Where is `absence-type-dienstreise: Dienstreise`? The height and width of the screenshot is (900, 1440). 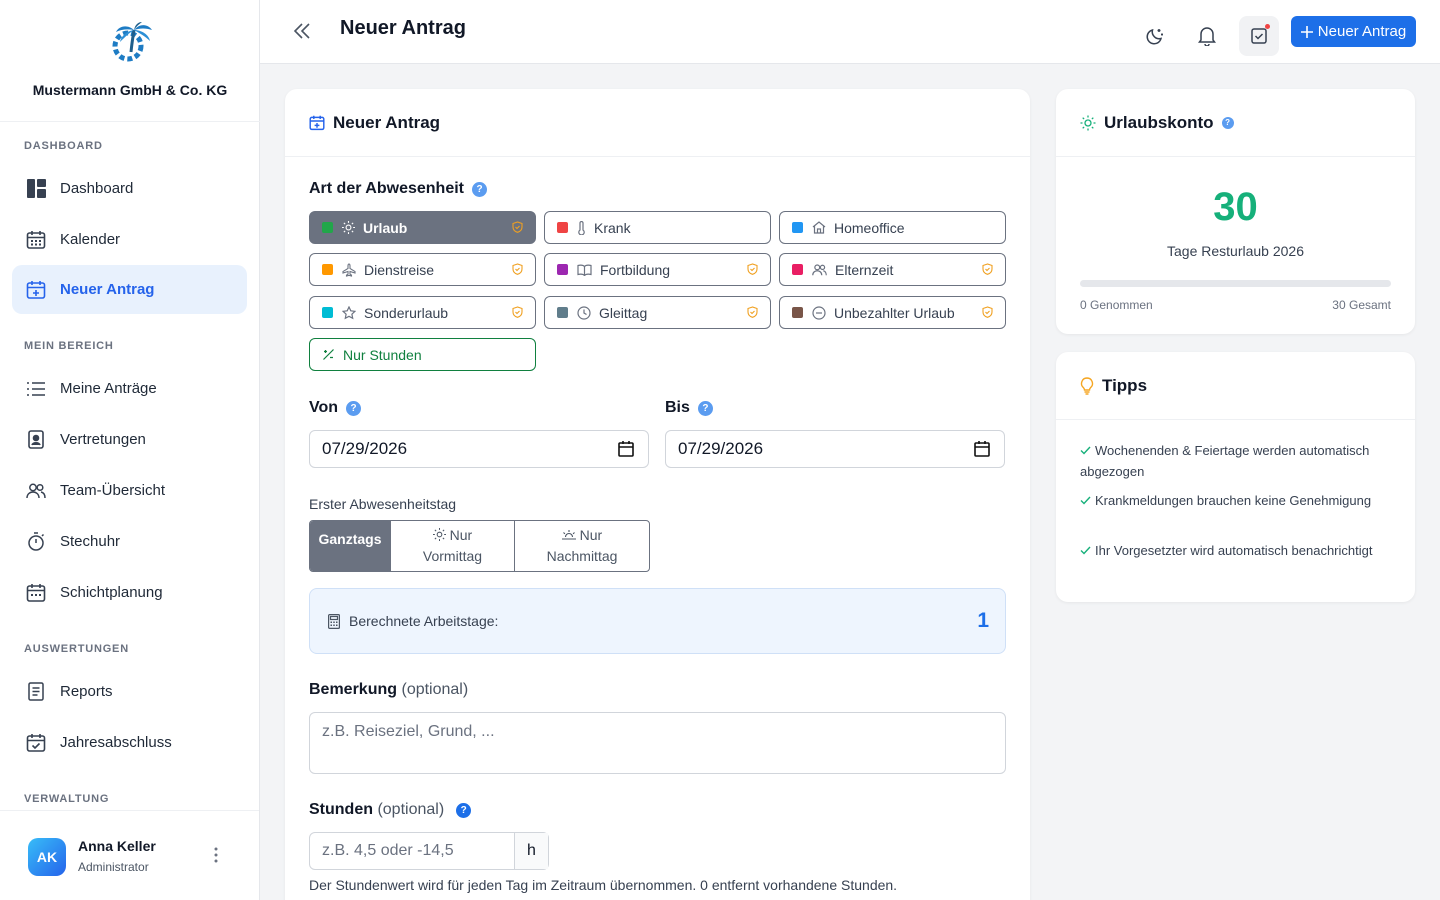
absence-type-dienstreise: Dienstreise is located at coordinates (422, 269).